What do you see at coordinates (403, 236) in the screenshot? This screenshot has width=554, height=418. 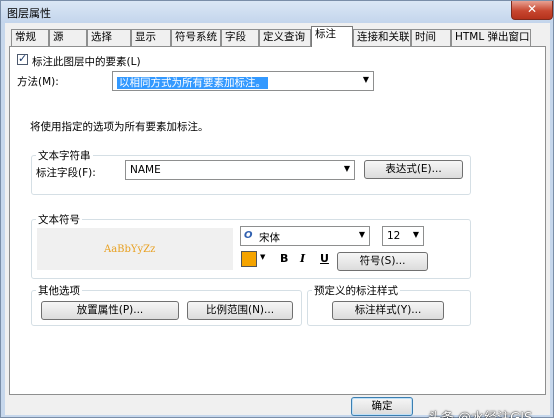 I see `font-size-dropdown: 12 ▼` at bounding box center [403, 236].